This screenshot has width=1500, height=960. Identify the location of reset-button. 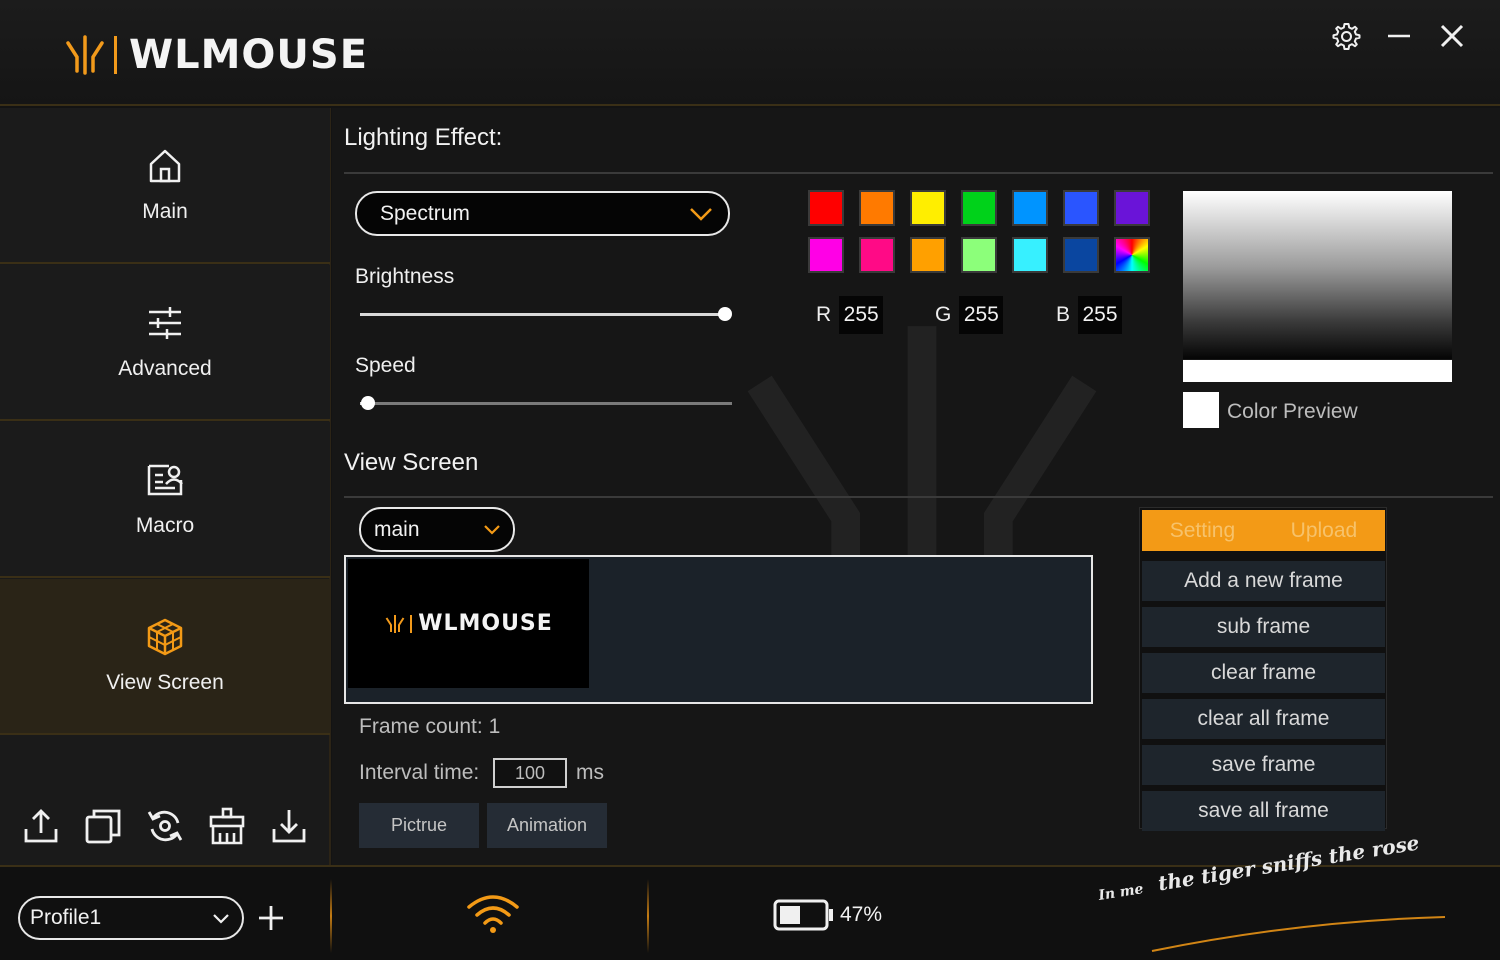
(165, 826).